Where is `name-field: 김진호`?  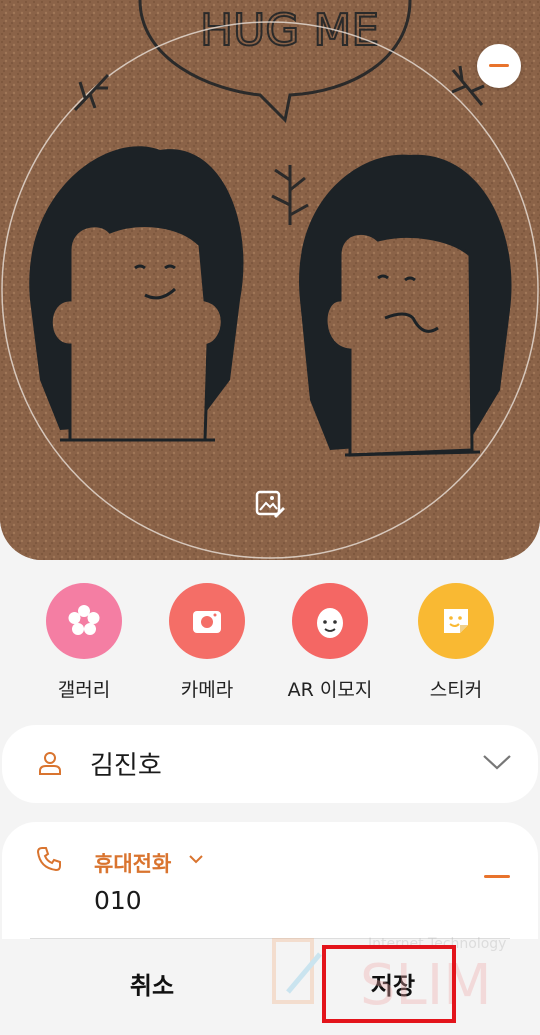 name-field: 김진호 is located at coordinates (270, 764).